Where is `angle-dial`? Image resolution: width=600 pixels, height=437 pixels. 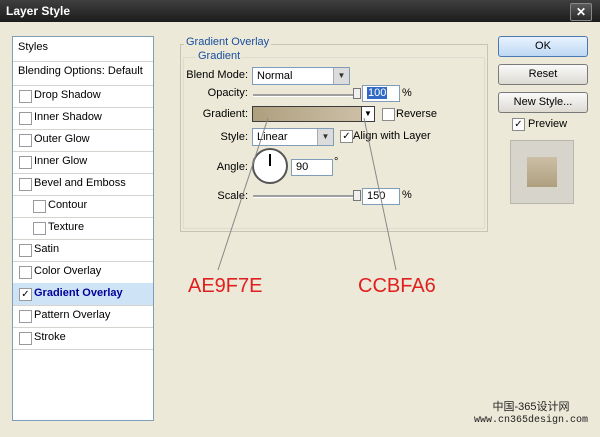
angle-dial is located at coordinates (270, 166).